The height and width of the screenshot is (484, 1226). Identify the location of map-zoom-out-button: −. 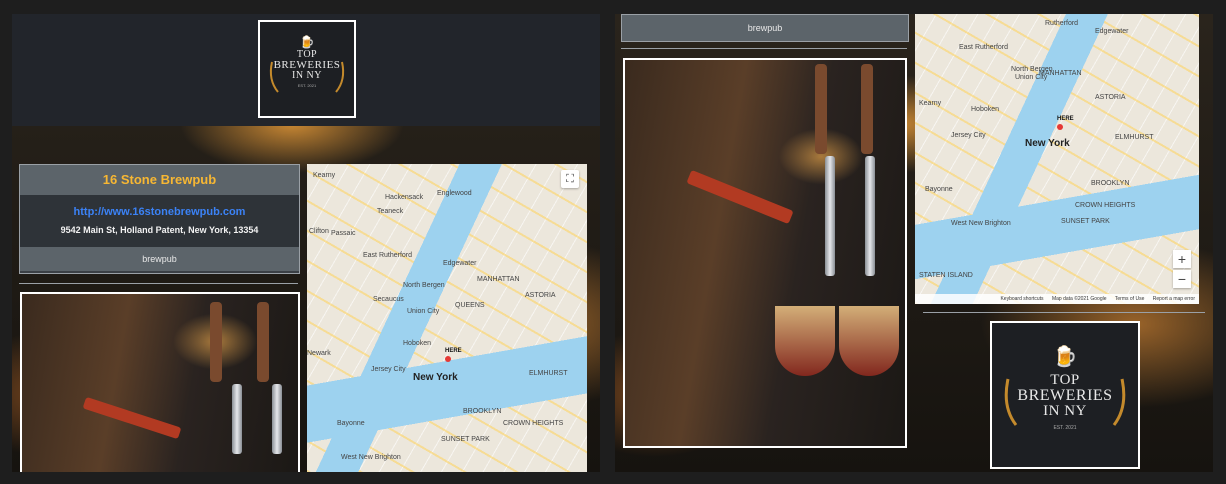
(1182, 279).